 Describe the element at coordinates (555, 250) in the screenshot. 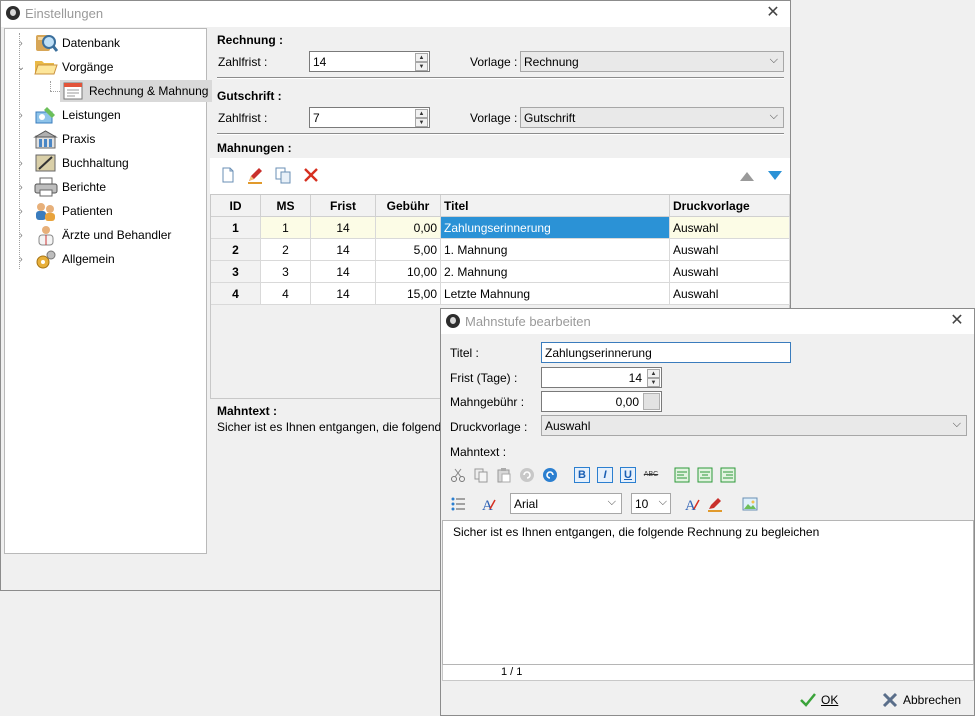

I see `table-cell-titel: 1. Mahnung` at that location.